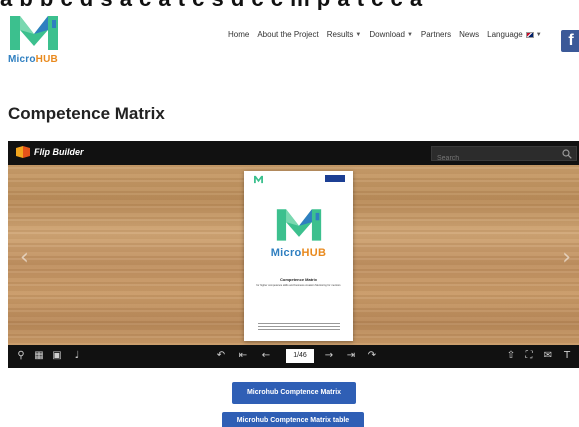 The height and width of the screenshot is (427, 579). Describe the element at coordinates (243, 356) in the screenshot. I see `first-page-icon: ⇤` at that location.